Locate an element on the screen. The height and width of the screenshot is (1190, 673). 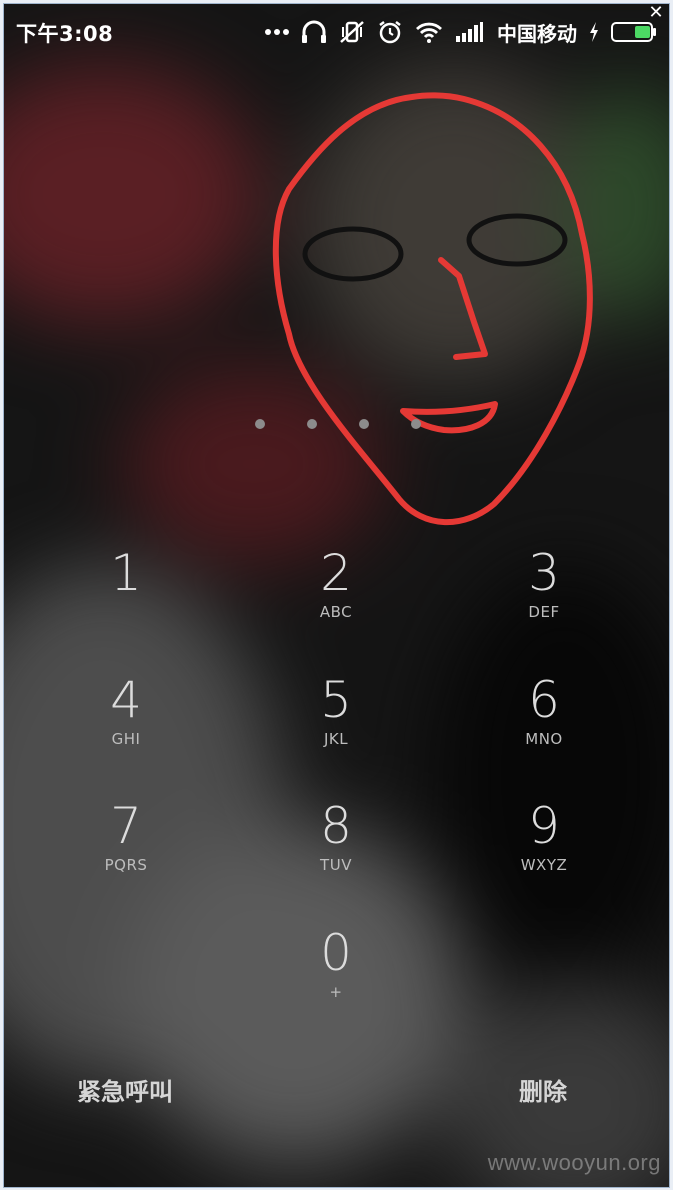
more-dots-icon is located at coordinates (277, 32).